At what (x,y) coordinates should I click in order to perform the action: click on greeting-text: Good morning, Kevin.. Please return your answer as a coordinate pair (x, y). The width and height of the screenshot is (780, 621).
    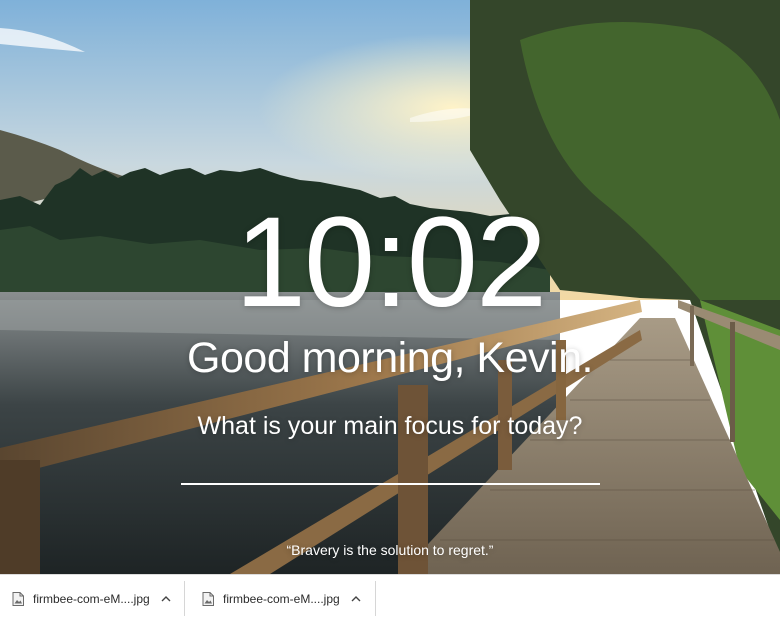
    Looking at the image, I should click on (390, 358).